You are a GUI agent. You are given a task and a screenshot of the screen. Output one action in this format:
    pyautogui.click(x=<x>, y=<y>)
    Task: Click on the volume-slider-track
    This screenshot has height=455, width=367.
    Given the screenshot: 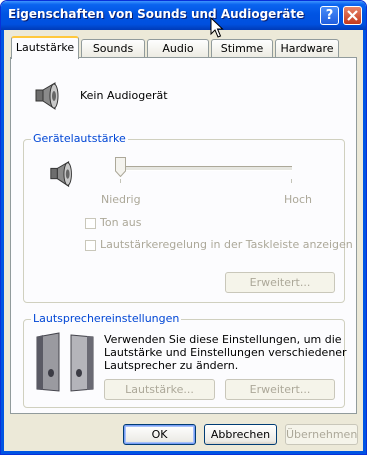 What is the action you would take?
    pyautogui.click(x=207, y=168)
    